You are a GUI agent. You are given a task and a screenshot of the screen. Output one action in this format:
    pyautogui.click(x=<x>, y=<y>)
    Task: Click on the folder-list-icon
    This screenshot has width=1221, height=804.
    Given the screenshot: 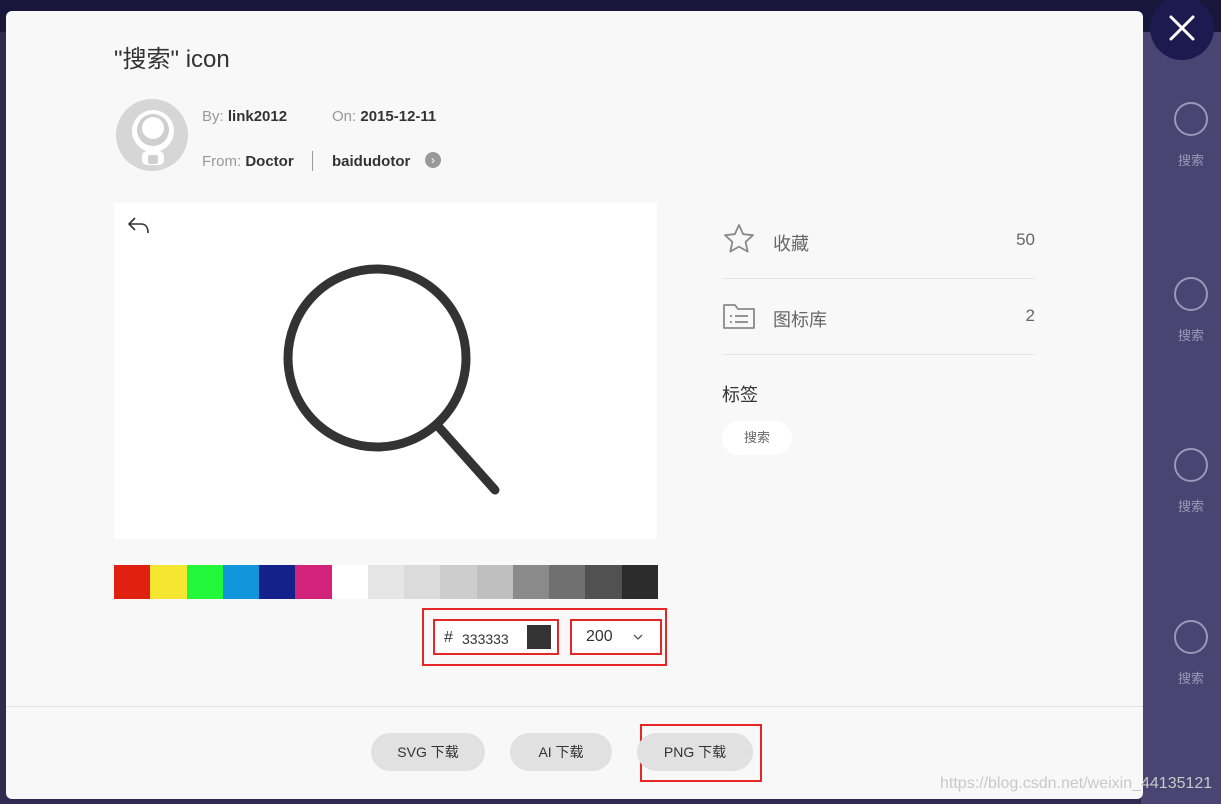 What is the action you would take?
    pyautogui.click(x=739, y=315)
    